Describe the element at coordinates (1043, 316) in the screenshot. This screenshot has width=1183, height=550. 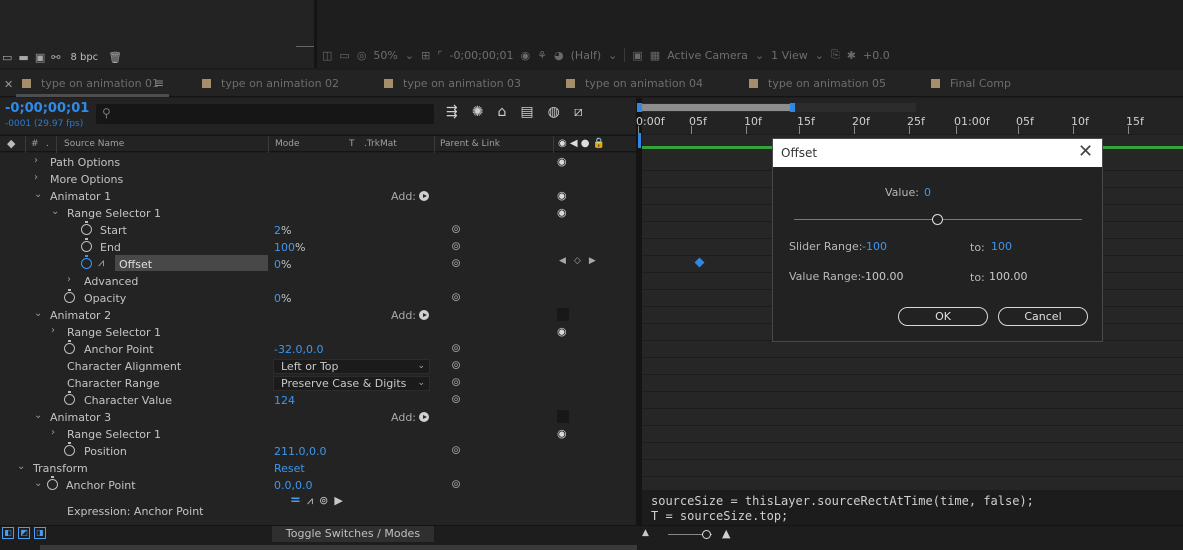
I see `cancel-button: Cancel` at that location.